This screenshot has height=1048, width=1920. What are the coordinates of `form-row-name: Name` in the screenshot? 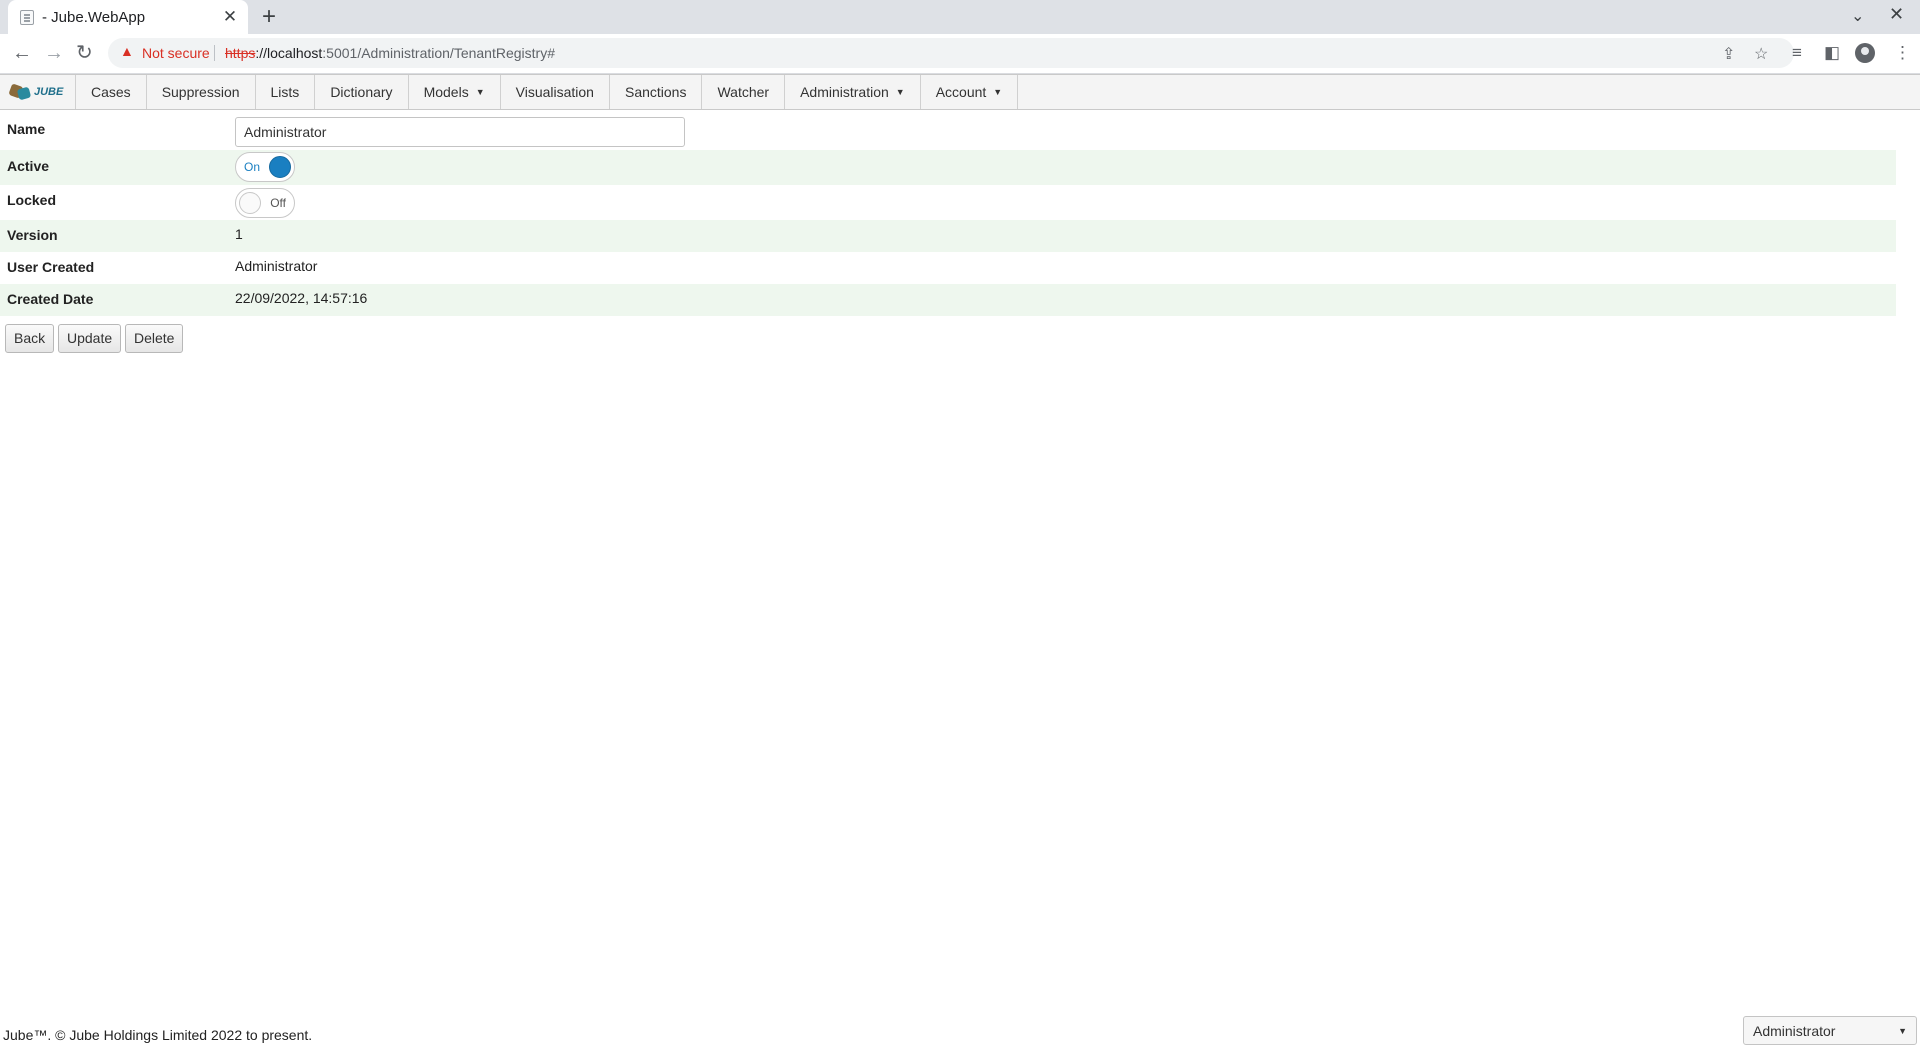 It's located at (948, 131).